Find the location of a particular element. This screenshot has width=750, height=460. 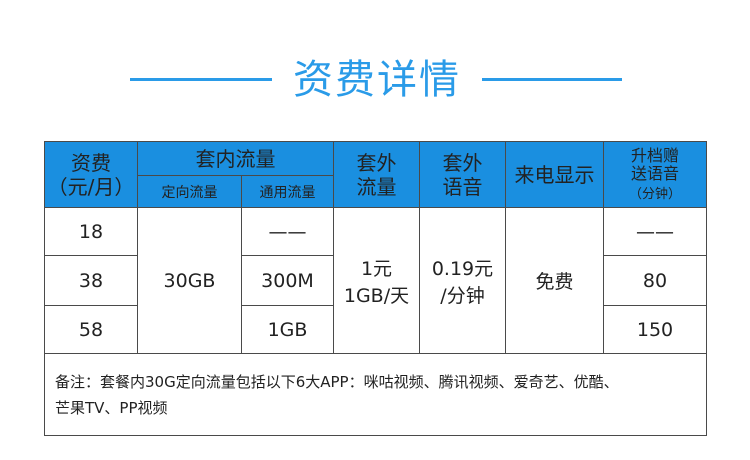

outside-data-cell: 1元 1GB/天 is located at coordinates (376, 280).